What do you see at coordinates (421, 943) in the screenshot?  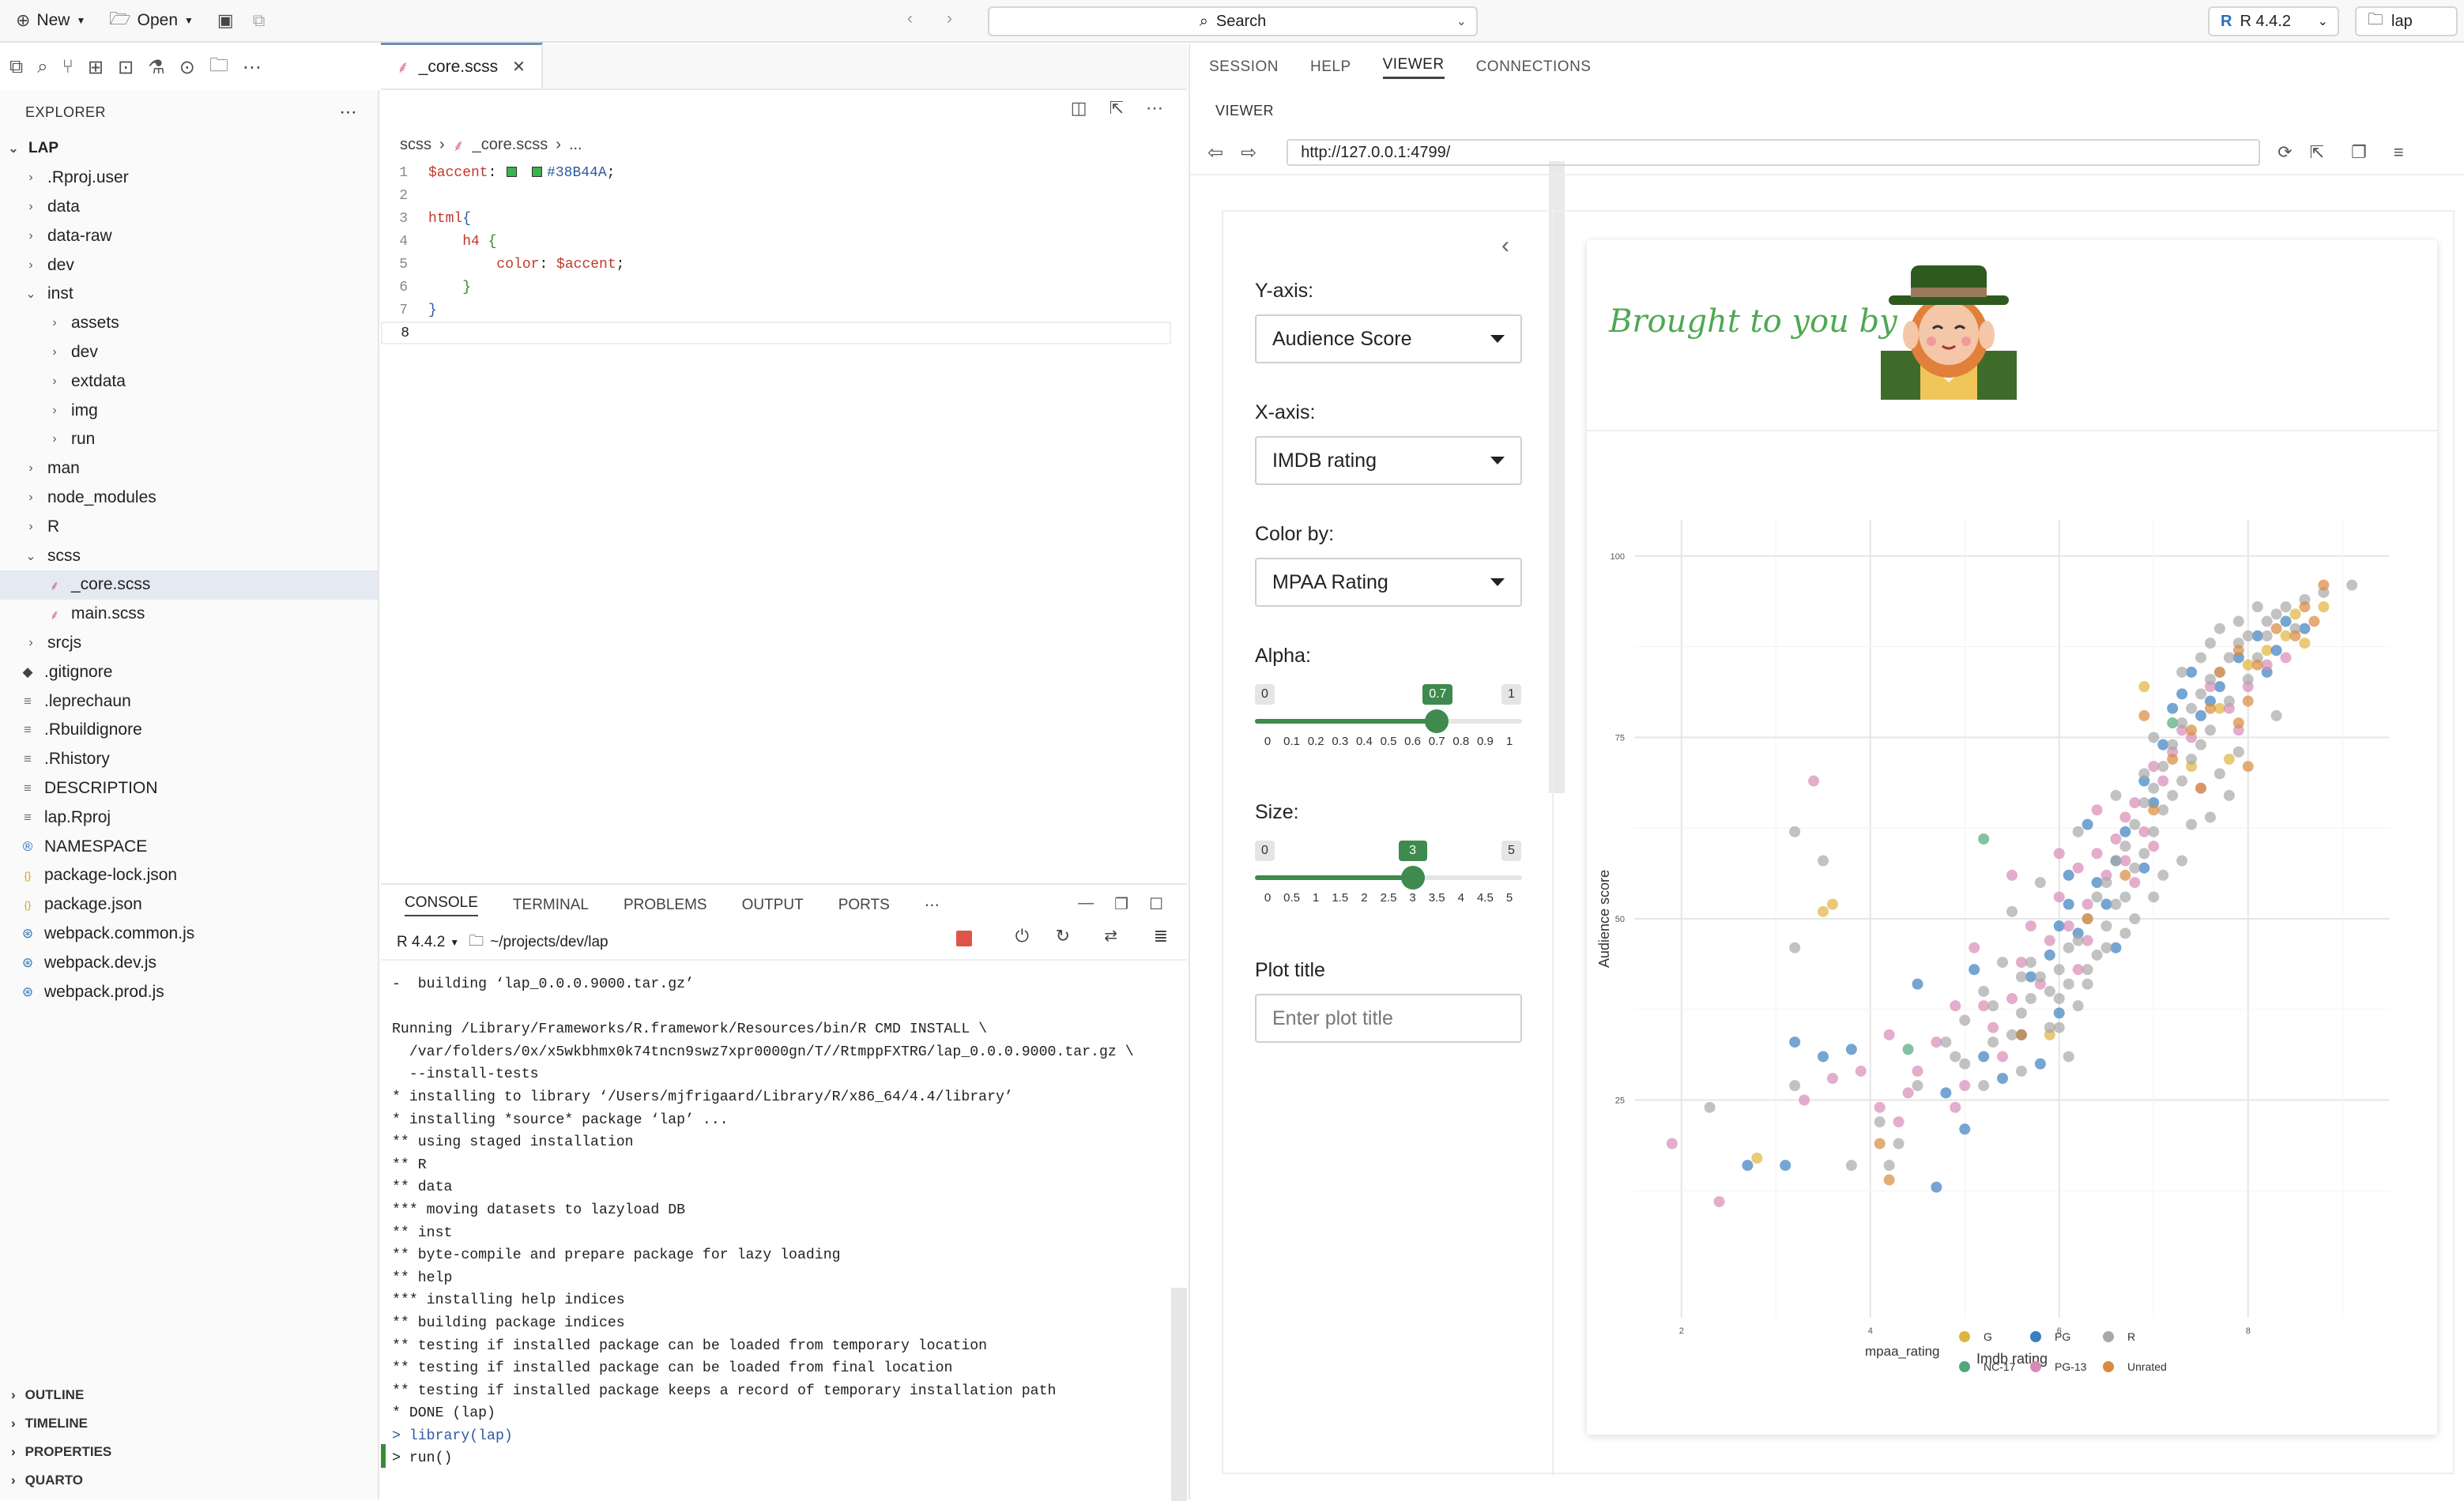 I see `console-r-version: R 4.4.2` at bounding box center [421, 943].